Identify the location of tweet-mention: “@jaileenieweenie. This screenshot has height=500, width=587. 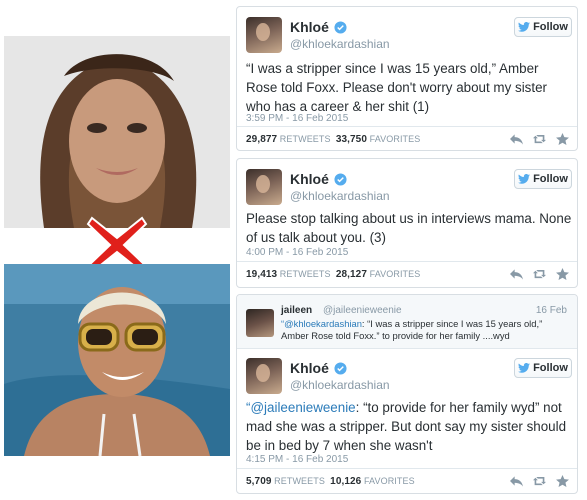
(301, 407).